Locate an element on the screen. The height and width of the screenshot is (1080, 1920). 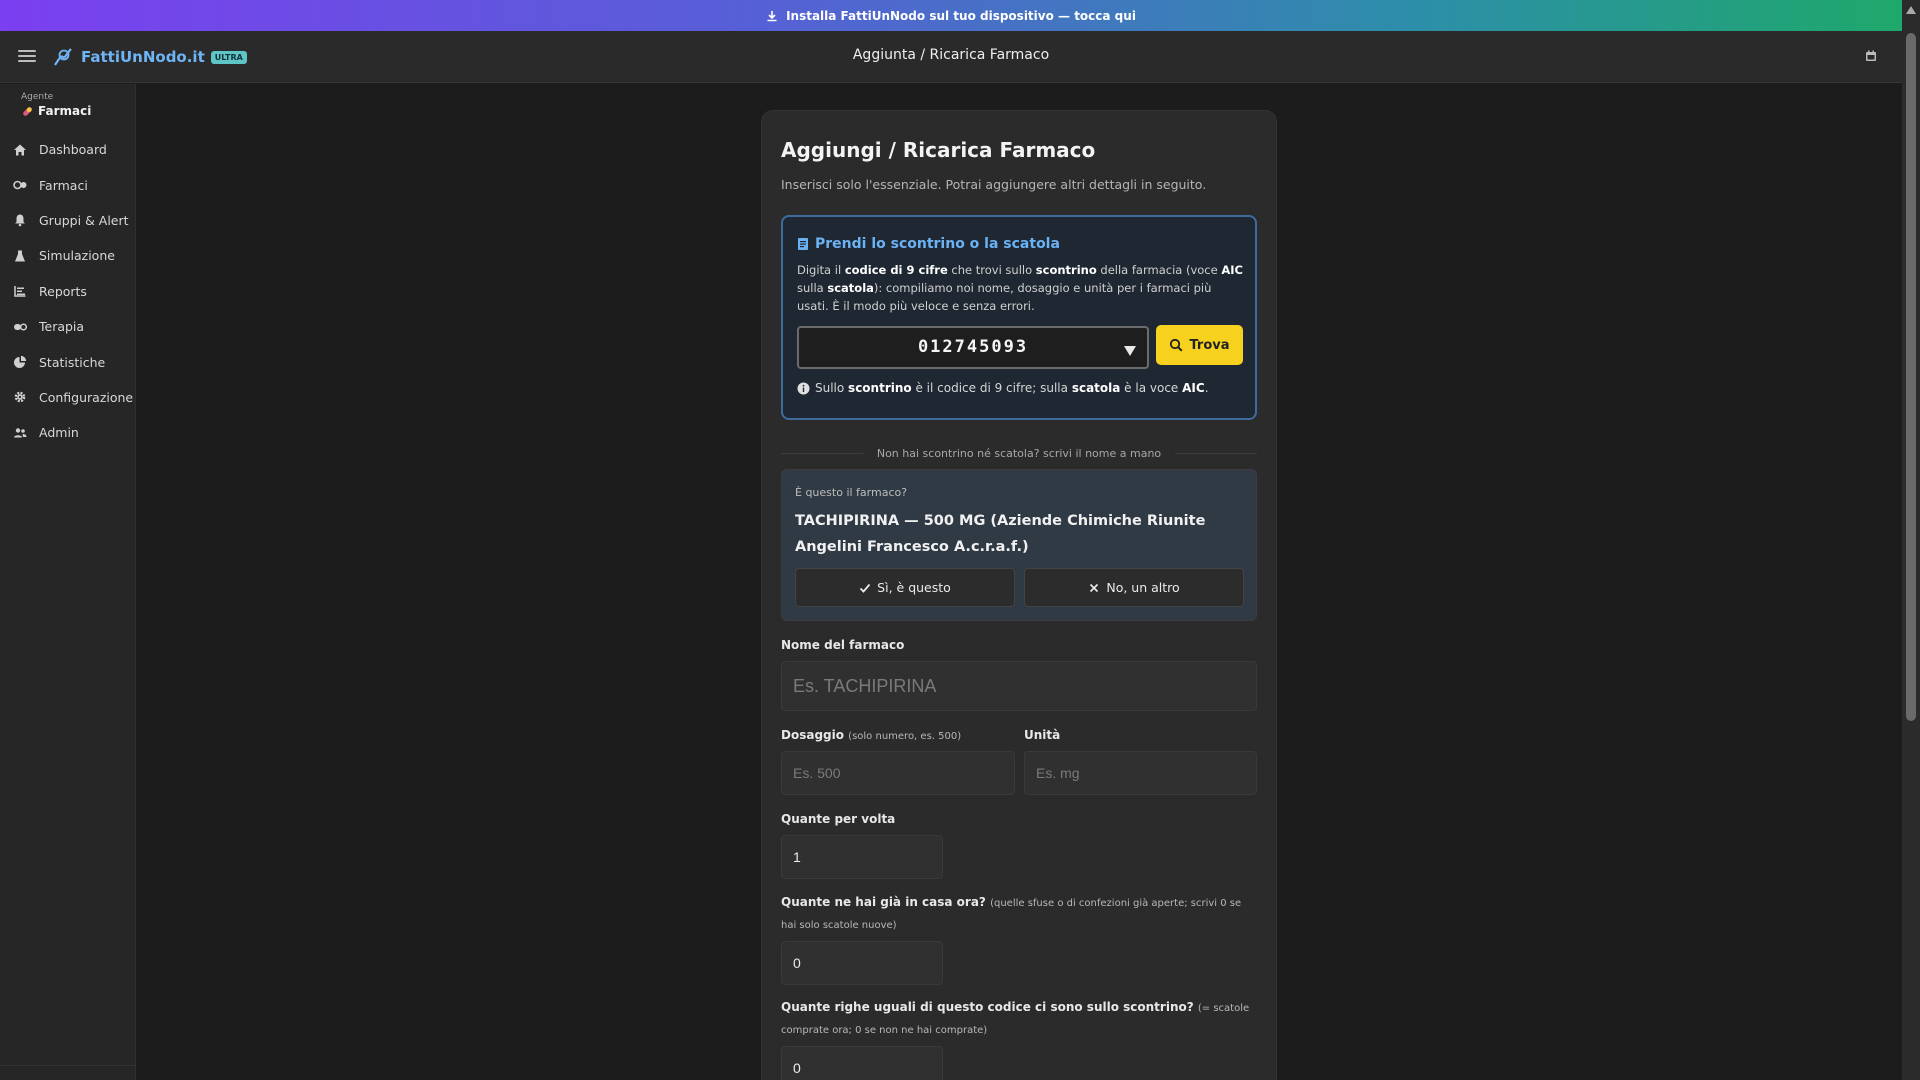
sidebar-item-reports: Reports is located at coordinates (67, 291).